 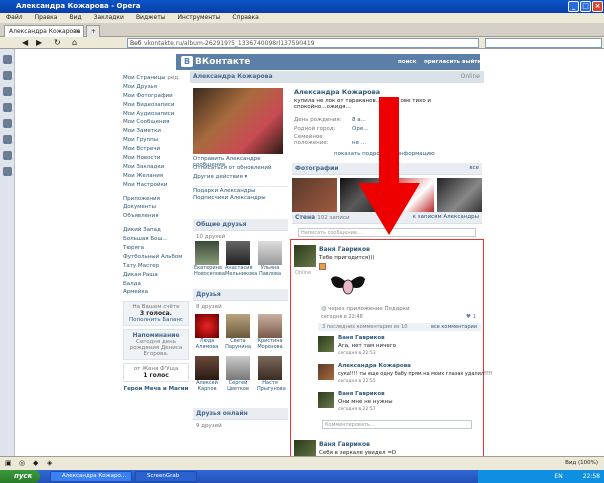 I want to click on close-button: ×, so click(x=597, y=6).